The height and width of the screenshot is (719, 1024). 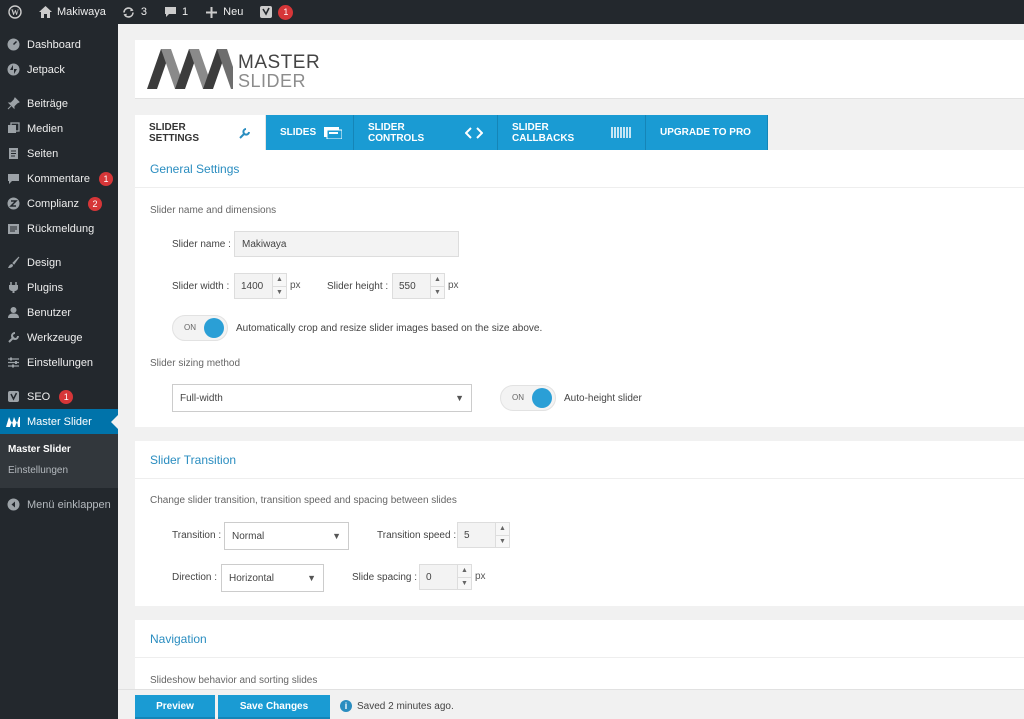 I want to click on sidebar-item-posts: Beiträge, so click(x=59, y=103).